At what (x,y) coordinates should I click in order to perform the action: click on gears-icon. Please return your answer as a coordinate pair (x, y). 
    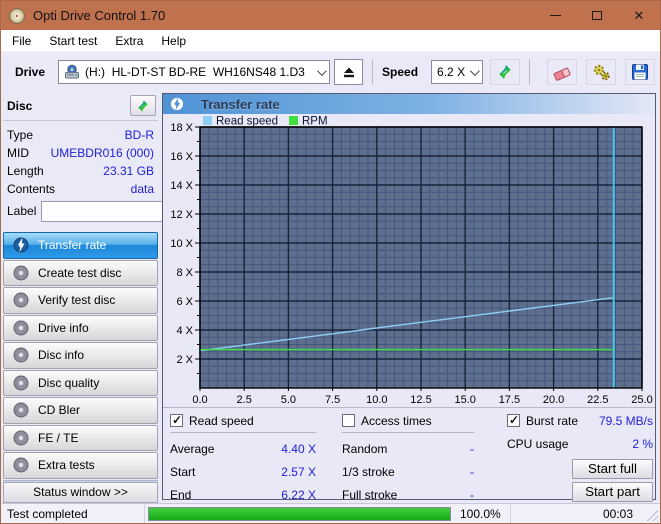
    Looking at the image, I should click on (601, 72).